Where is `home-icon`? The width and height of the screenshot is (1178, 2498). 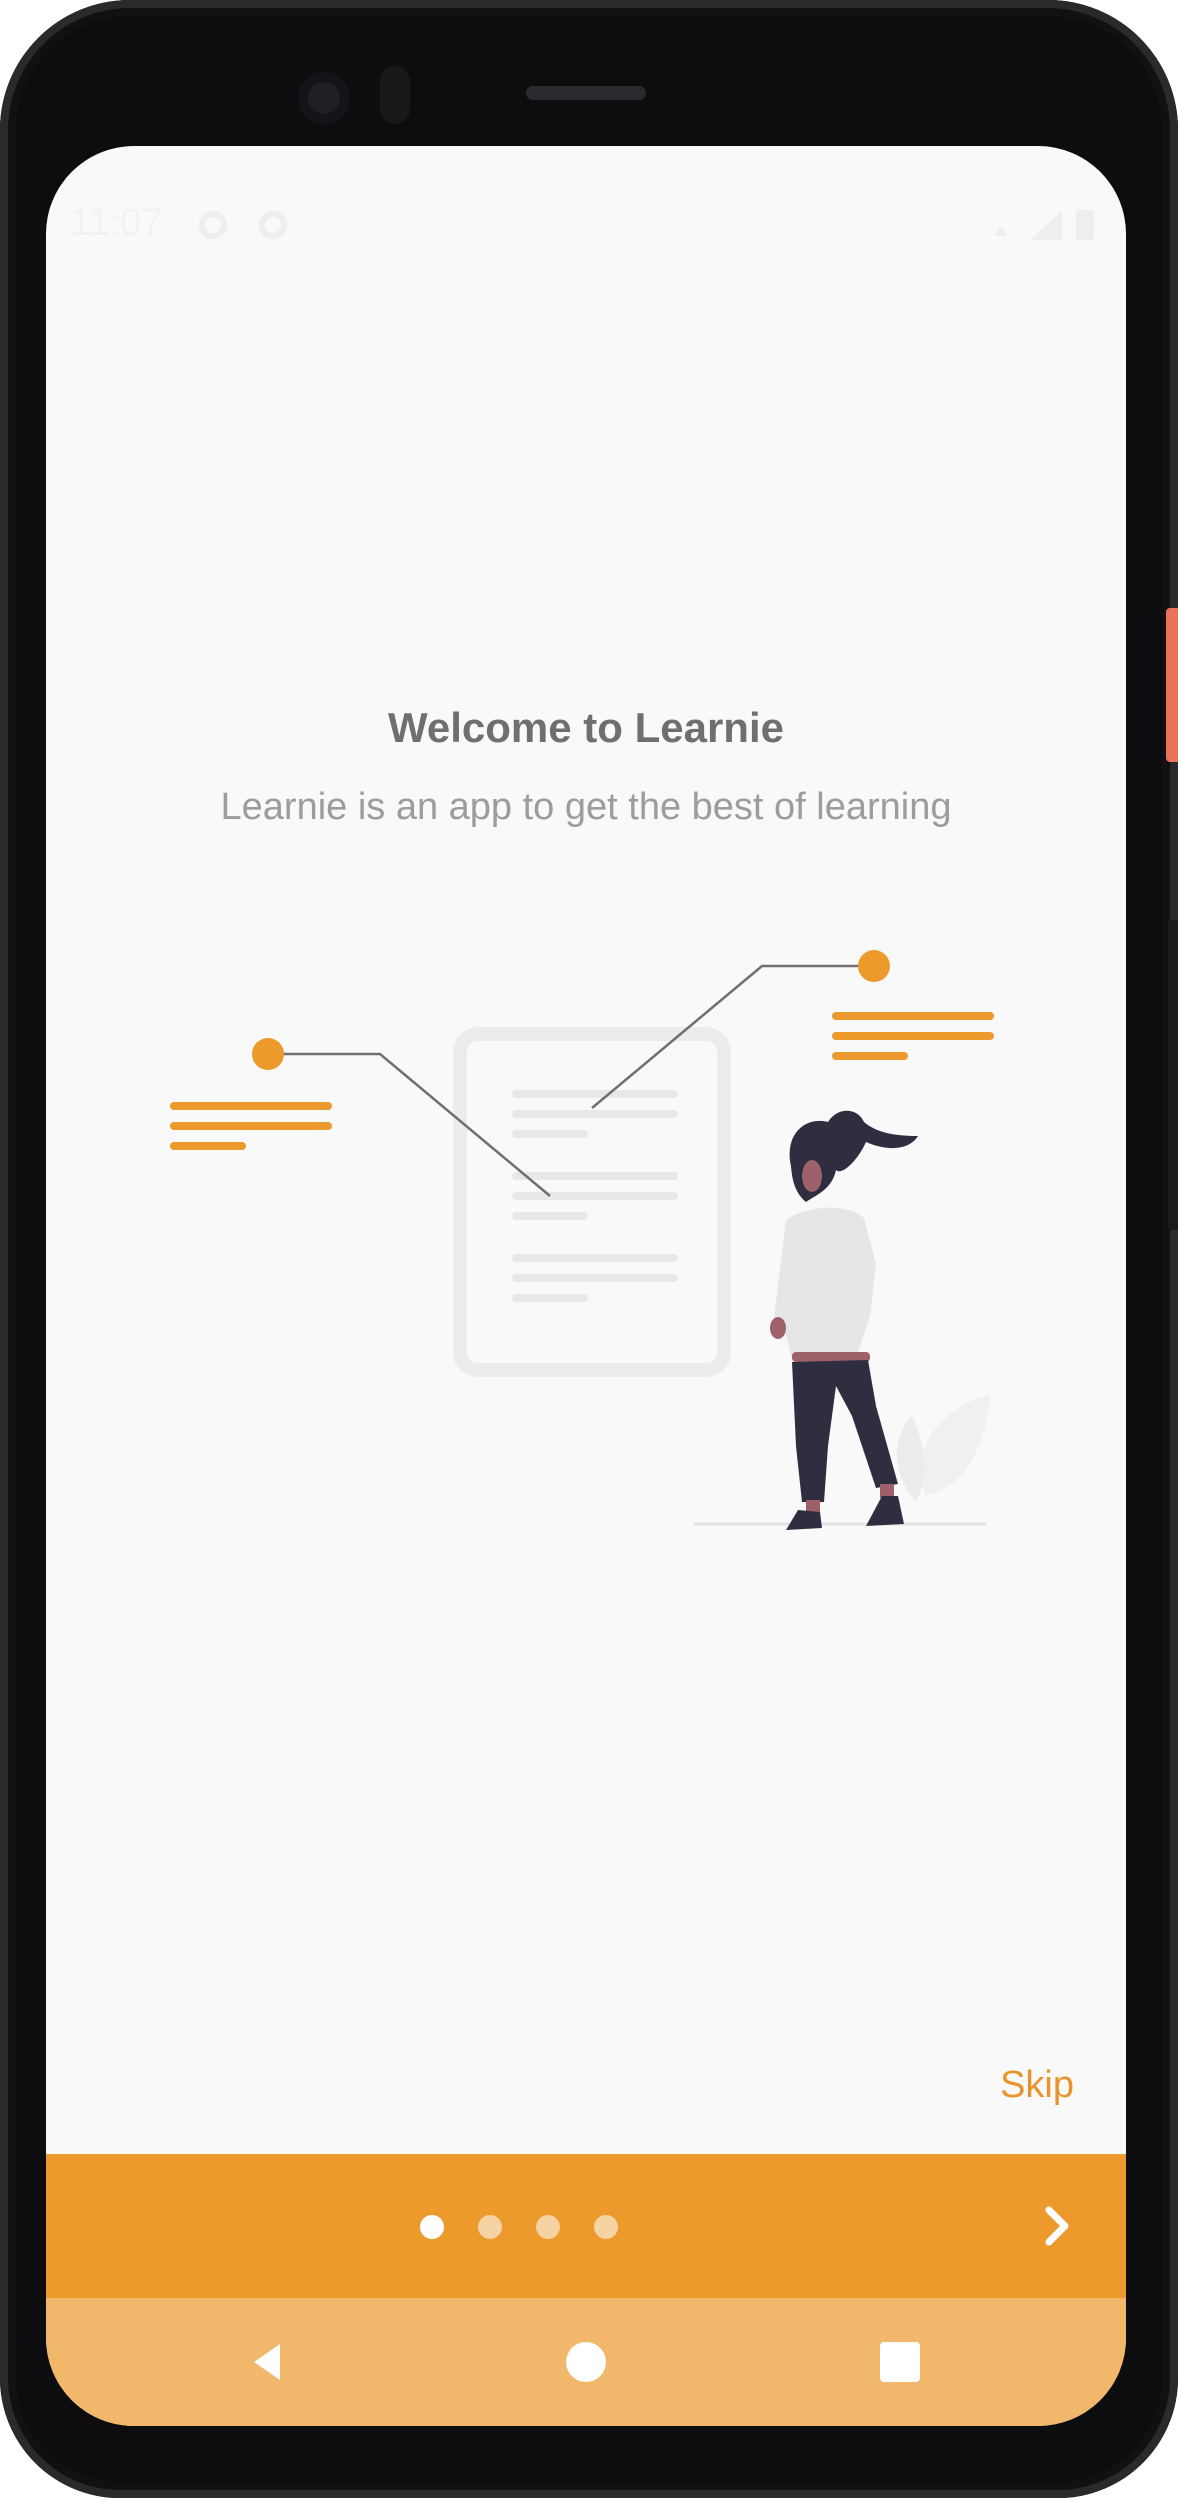
home-icon is located at coordinates (586, 2362).